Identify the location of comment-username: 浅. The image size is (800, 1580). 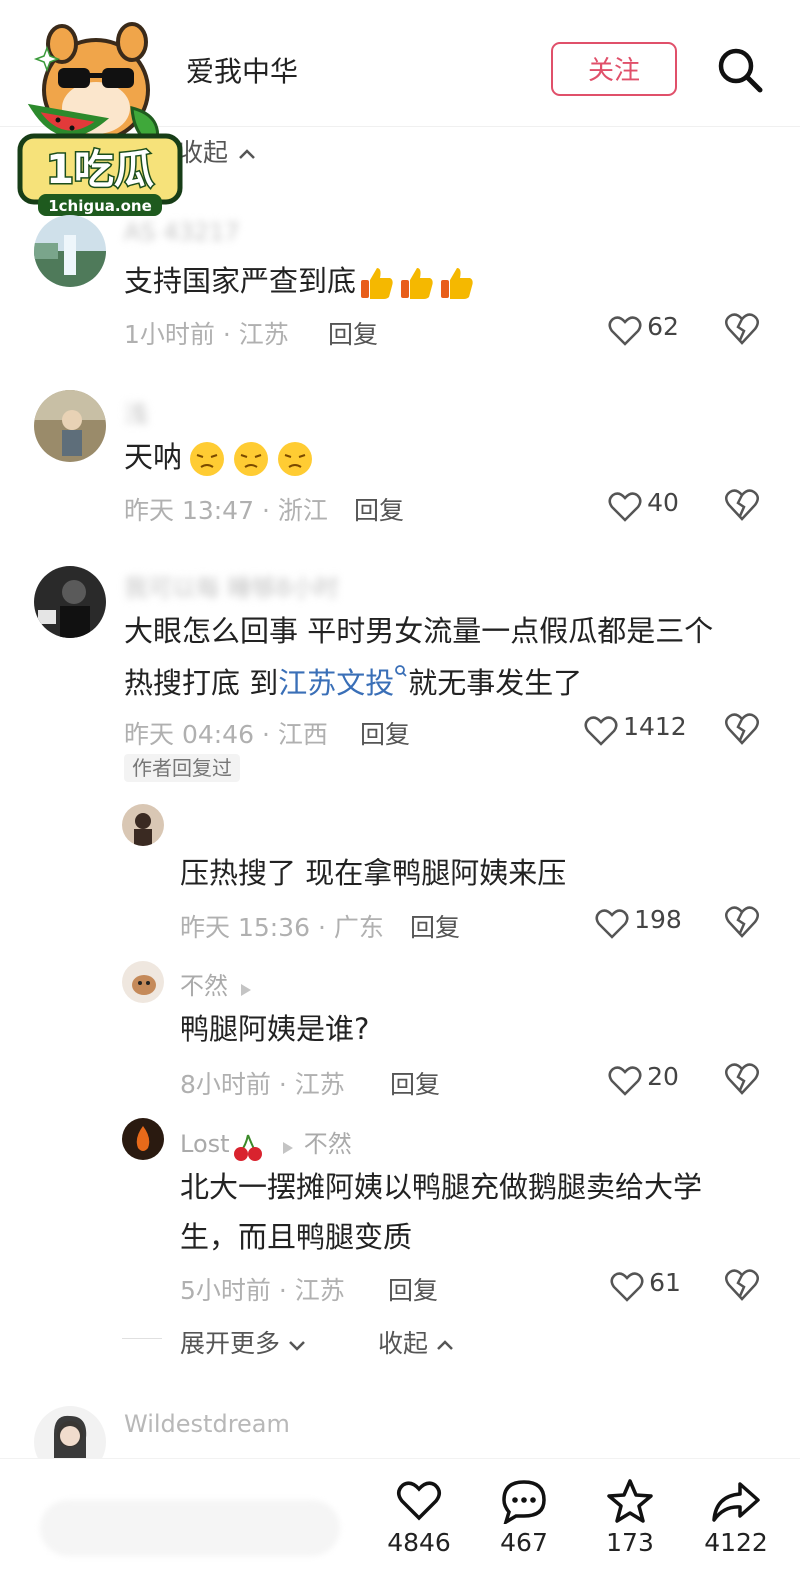
(136, 411).